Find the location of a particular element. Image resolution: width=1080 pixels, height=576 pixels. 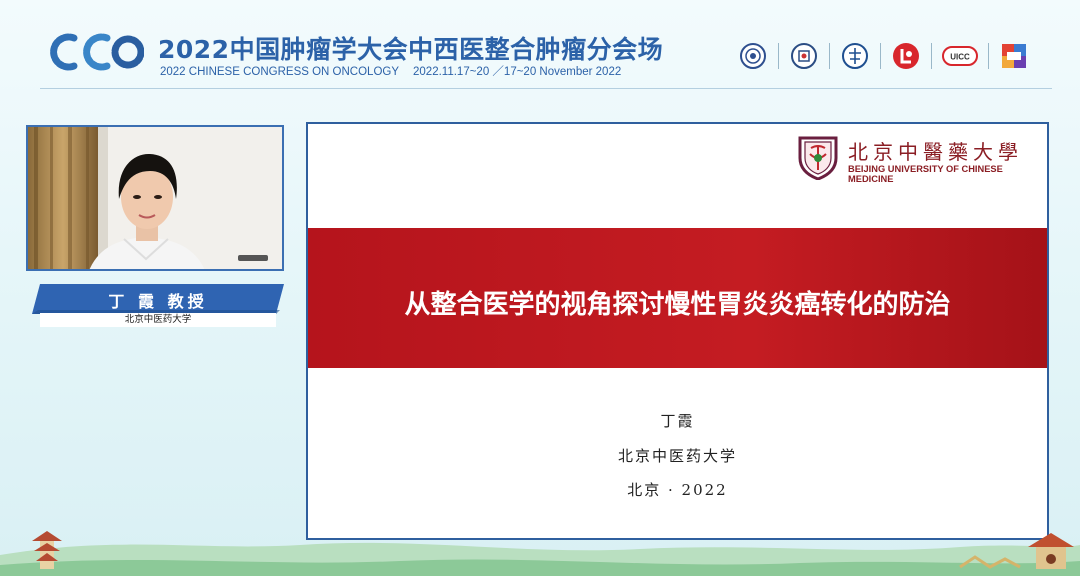

bottom-scenery-decoration is located at coordinates (540, 553).